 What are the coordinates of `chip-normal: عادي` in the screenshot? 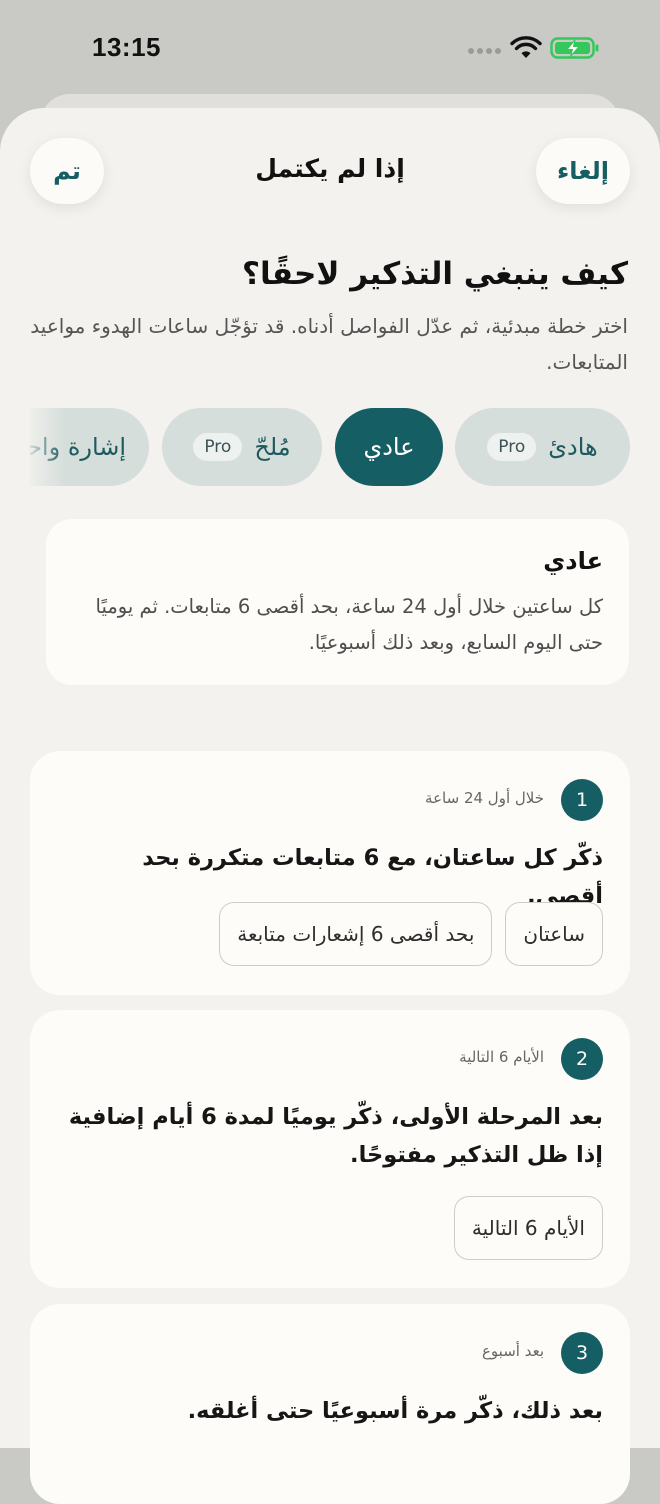 It's located at (389, 447).